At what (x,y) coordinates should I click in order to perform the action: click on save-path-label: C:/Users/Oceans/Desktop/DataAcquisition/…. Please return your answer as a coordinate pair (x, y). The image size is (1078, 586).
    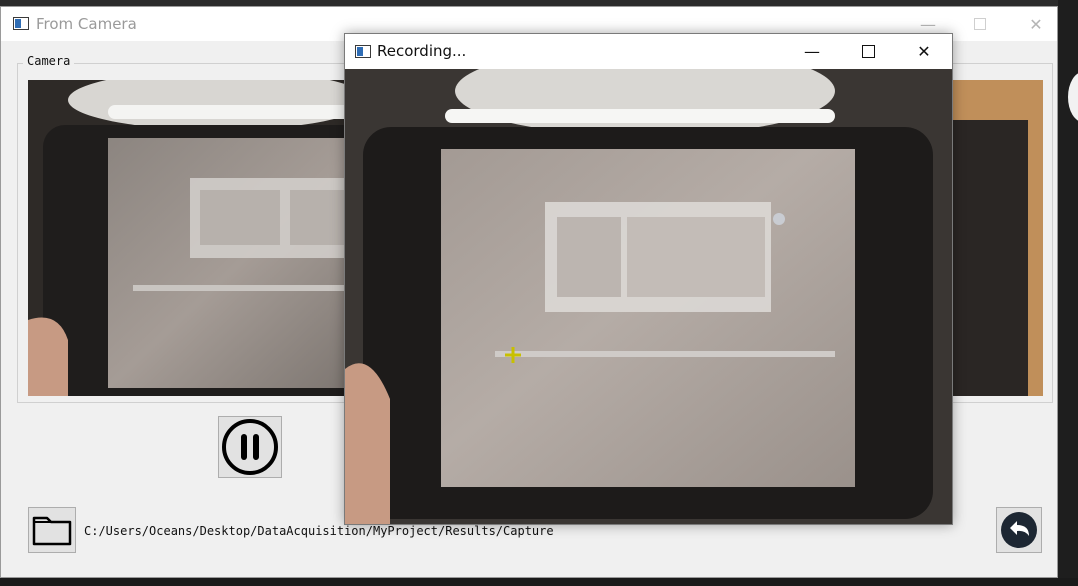
    Looking at the image, I should click on (319, 531).